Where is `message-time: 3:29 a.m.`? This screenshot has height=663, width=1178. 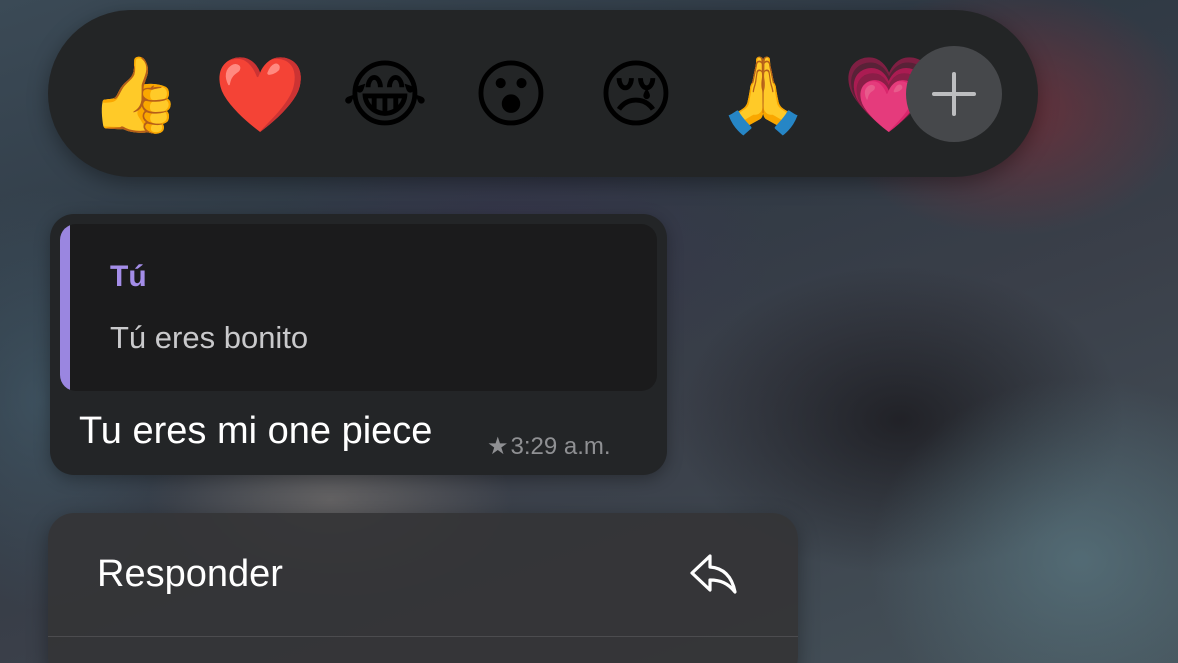
message-time: 3:29 a.m. is located at coordinates (560, 446).